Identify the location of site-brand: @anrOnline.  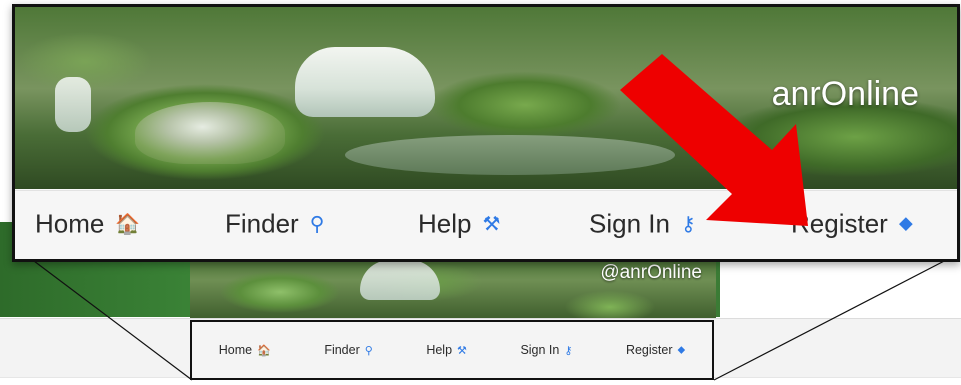
(651, 272).